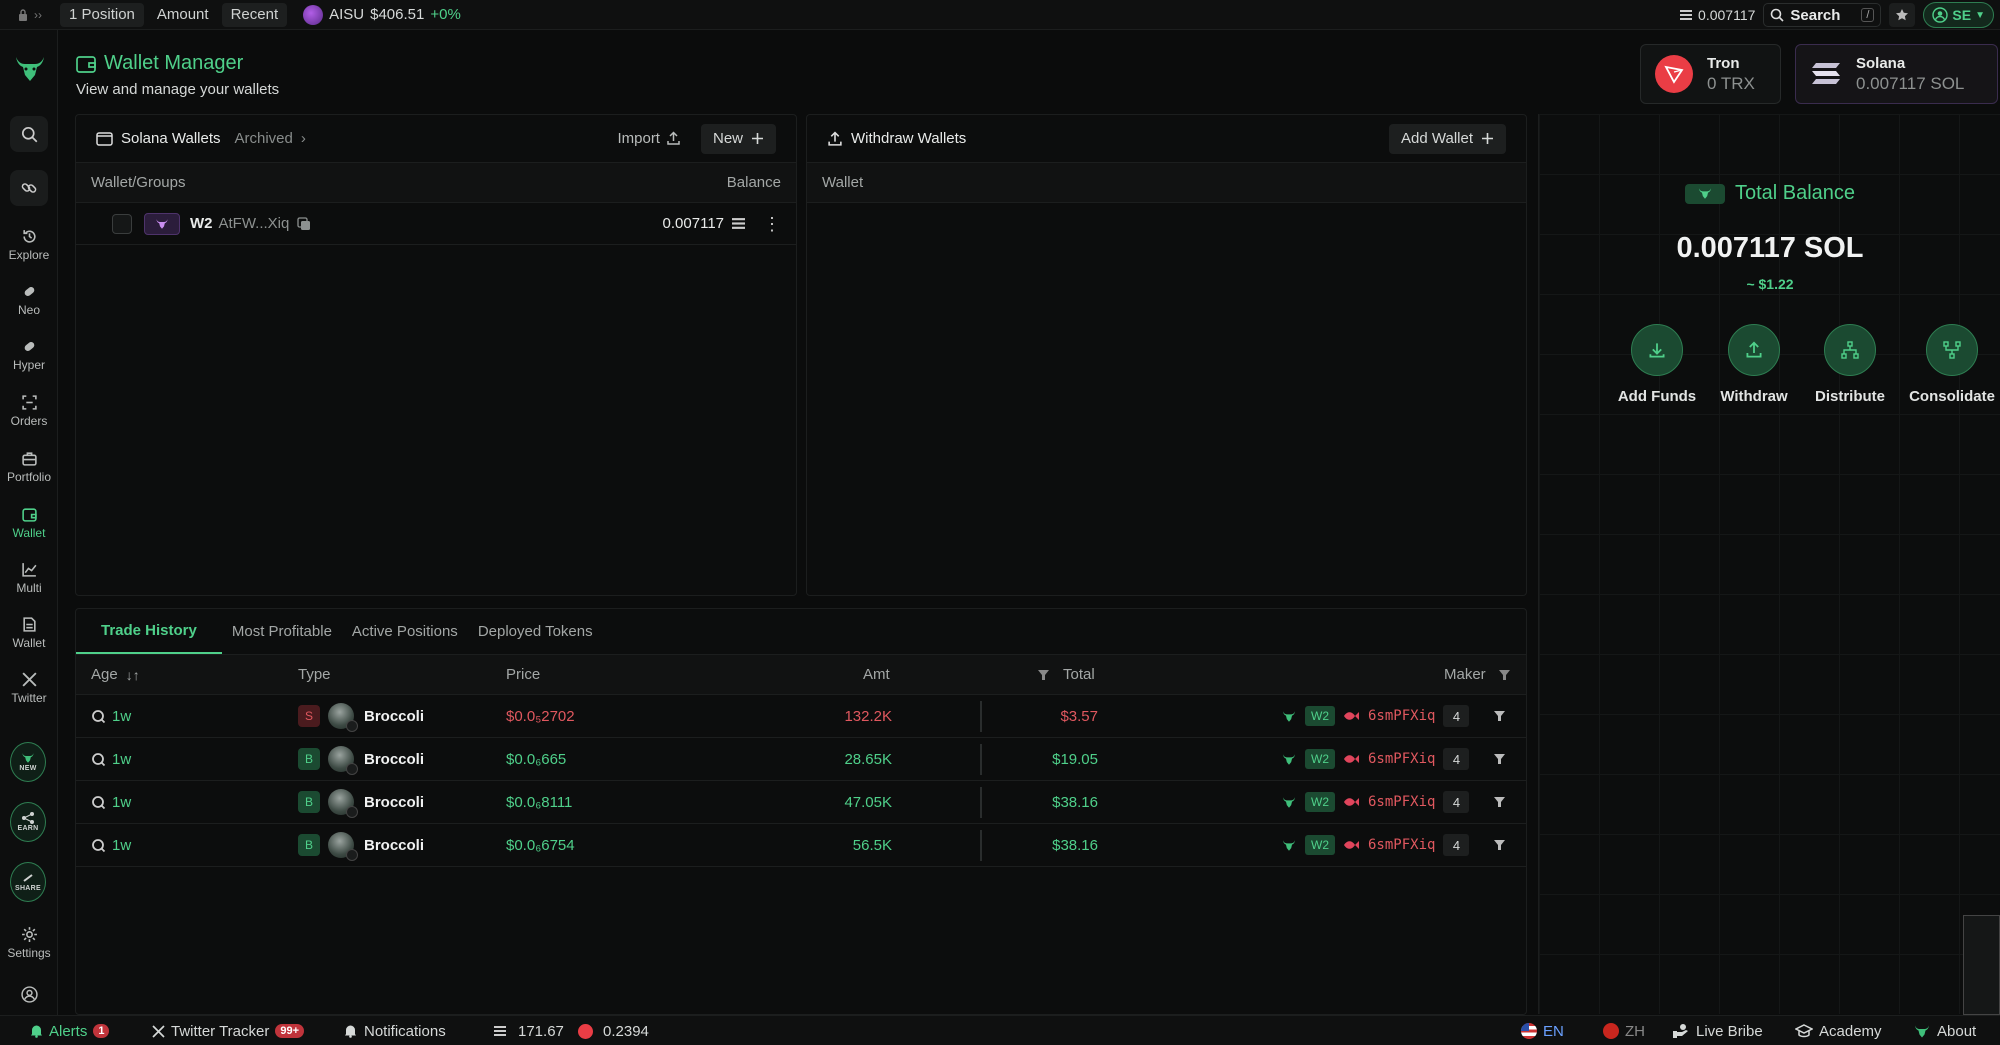 This screenshot has width=2000, height=1045. What do you see at coordinates (29, 688) in the screenshot?
I see `nav-twitter: Twitter` at bounding box center [29, 688].